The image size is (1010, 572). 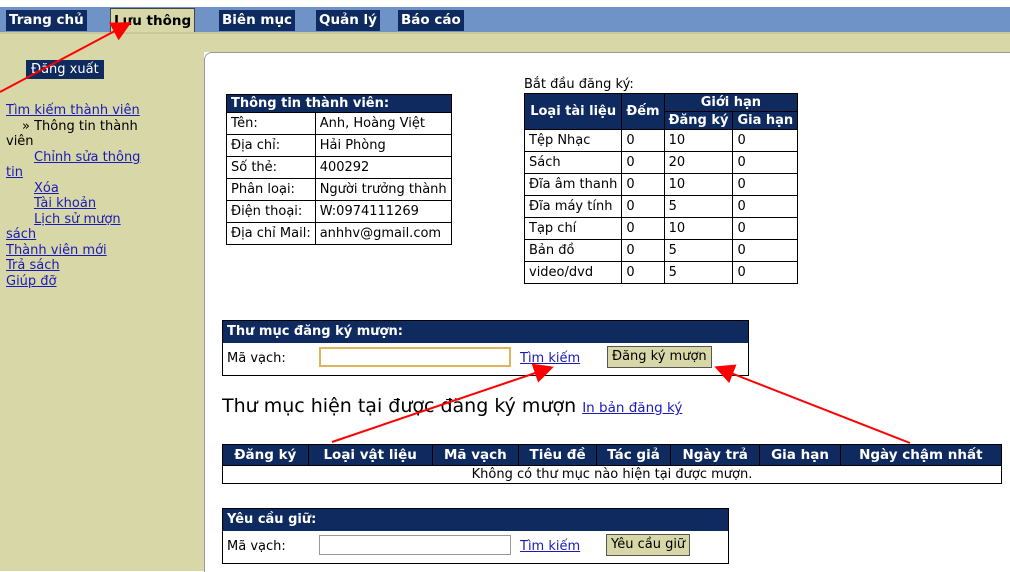 I want to click on cell: Bản đồ, so click(x=573, y=250).